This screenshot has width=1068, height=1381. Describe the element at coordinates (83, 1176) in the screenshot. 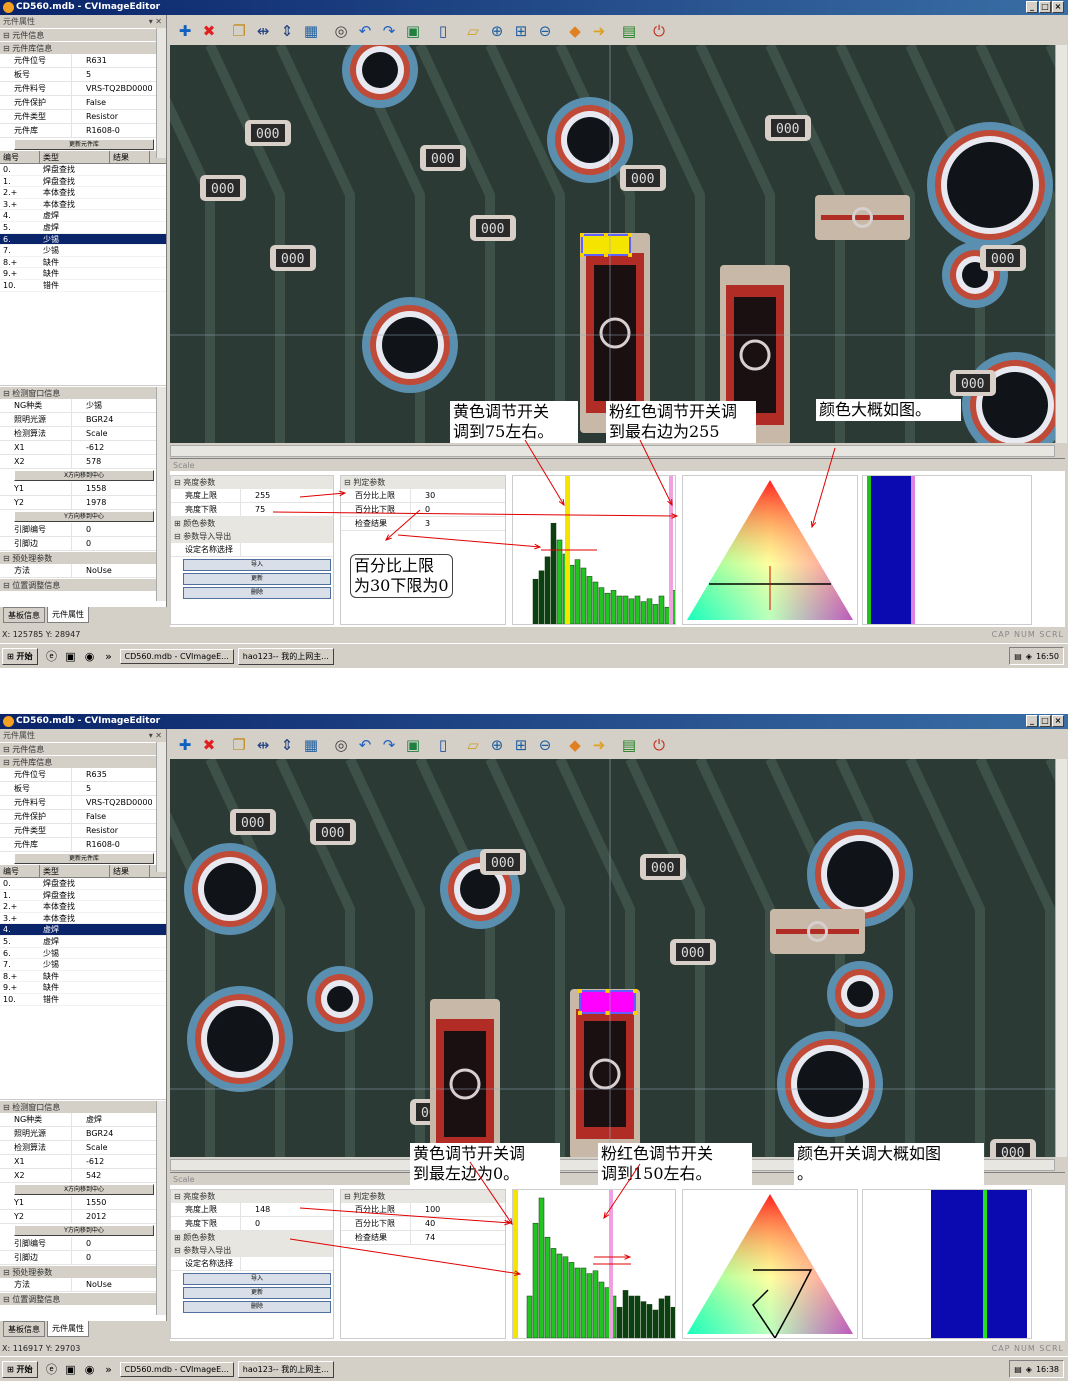

I see `prop-row: X2 542` at that location.